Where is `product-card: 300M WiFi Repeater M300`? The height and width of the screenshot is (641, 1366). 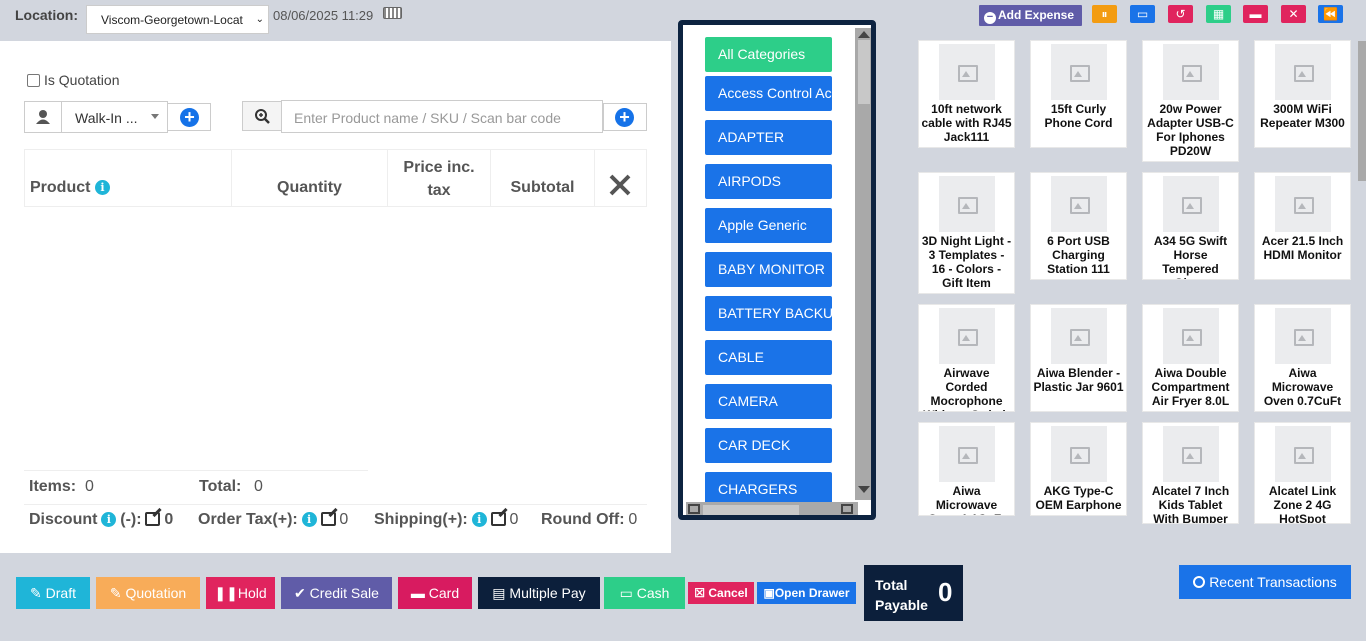
product-card: 300M WiFi Repeater M300 is located at coordinates (1302, 94).